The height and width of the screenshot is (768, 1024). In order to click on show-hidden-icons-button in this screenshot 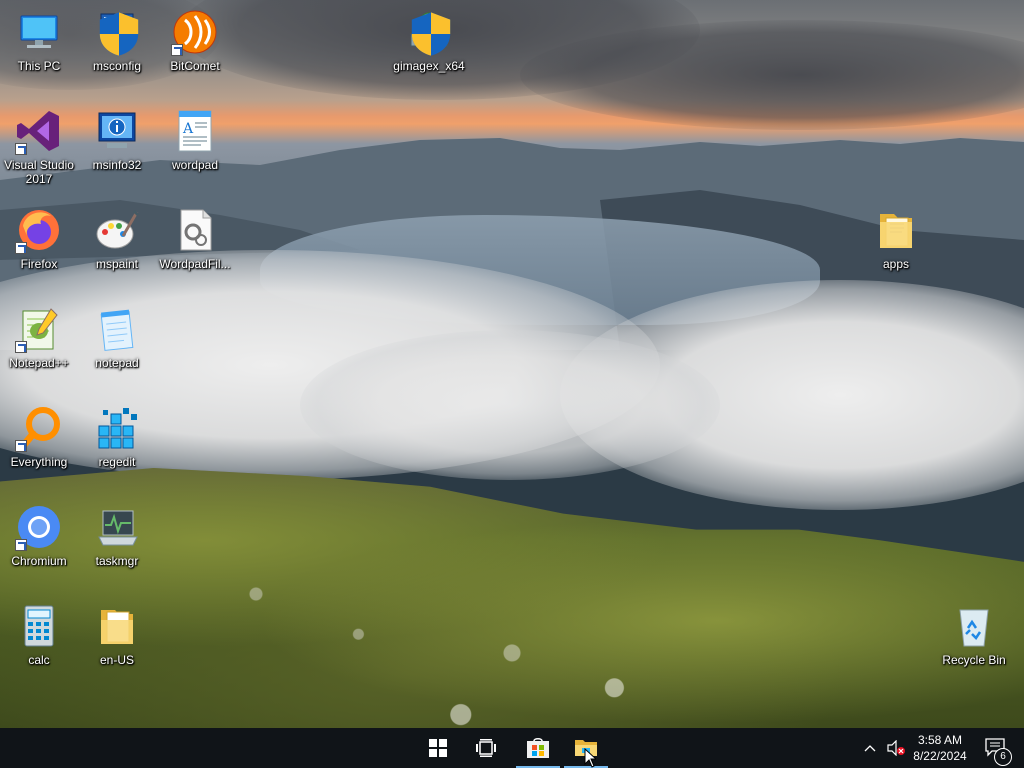, I will do `click(870, 748)`.